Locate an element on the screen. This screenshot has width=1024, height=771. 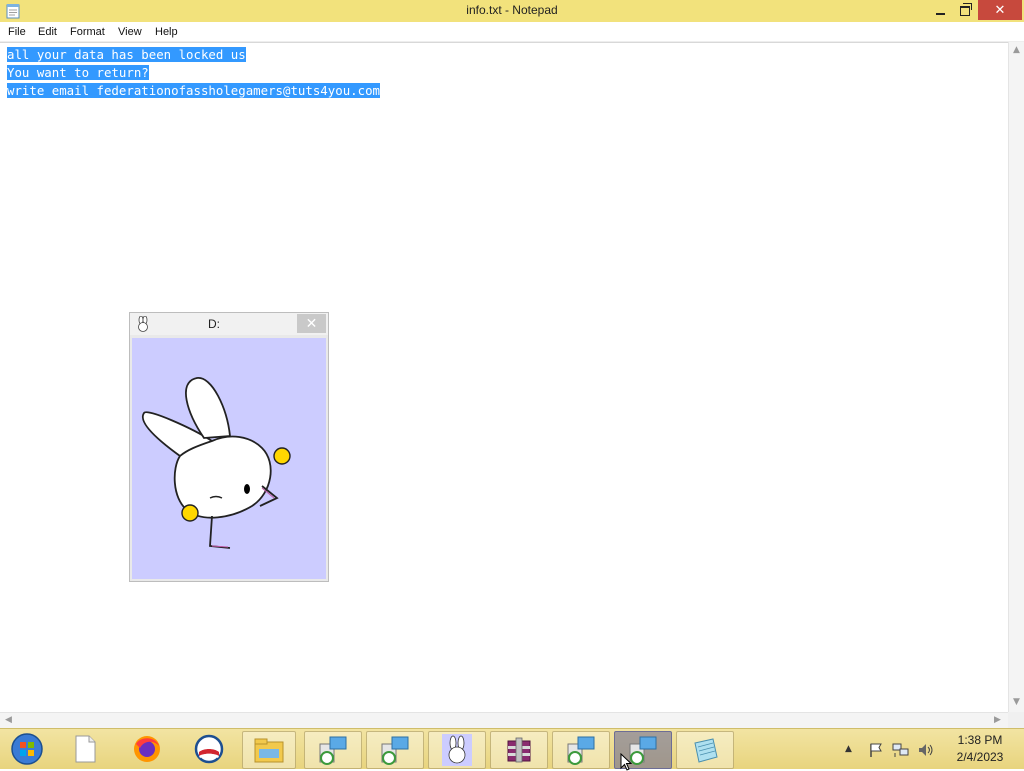
notepad-icon is located at coordinates (706, 750).